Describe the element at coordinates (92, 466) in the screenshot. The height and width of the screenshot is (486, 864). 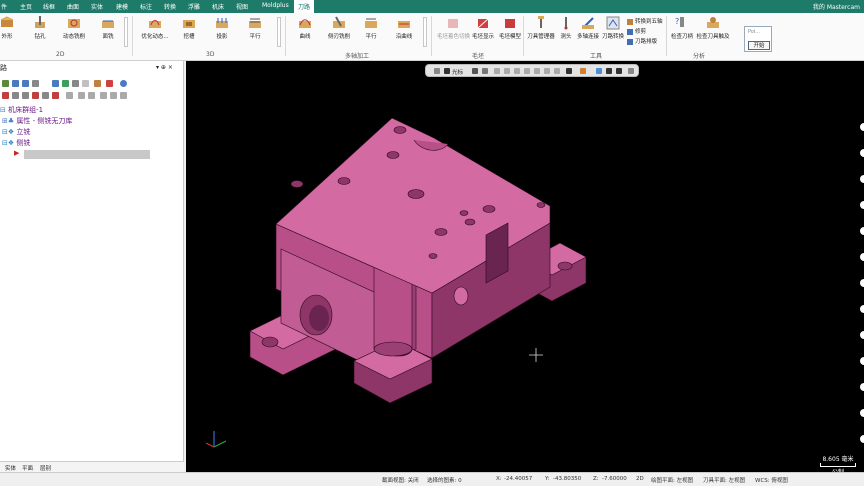
I see `manager-tabs: 实体 平面 层别` at that location.